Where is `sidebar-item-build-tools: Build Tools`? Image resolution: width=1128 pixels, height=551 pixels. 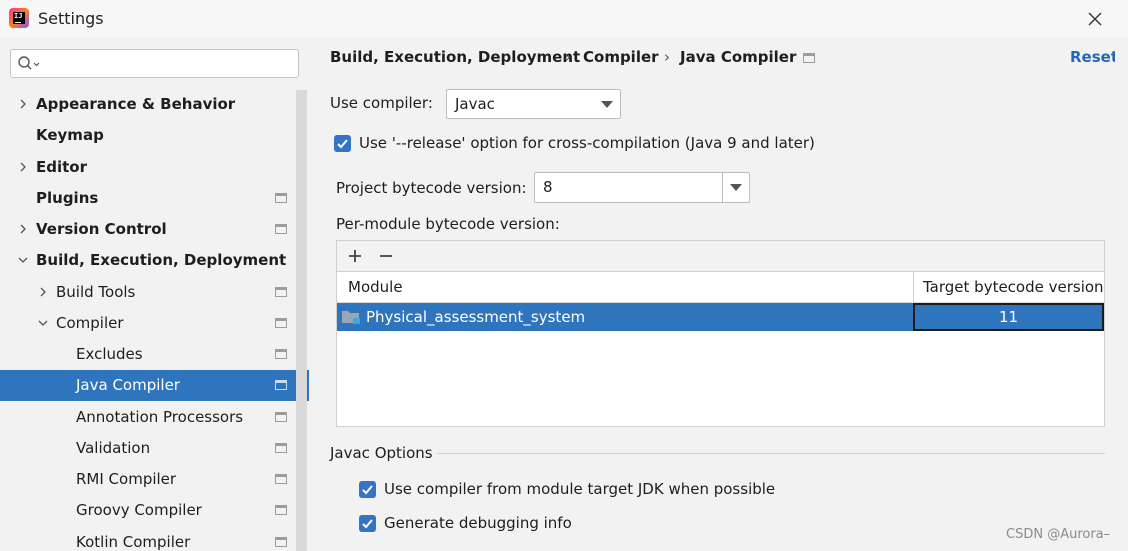 sidebar-item-build-tools: Build Tools is located at coordinates (148, 292).